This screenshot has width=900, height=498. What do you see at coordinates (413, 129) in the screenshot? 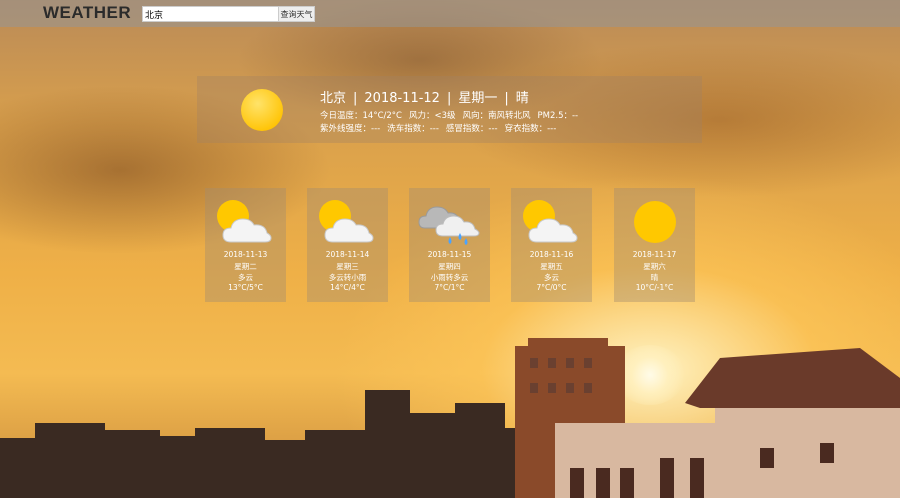
I see `today-carwash-index: 洗车指数：---` at bounding box center [413, 129].